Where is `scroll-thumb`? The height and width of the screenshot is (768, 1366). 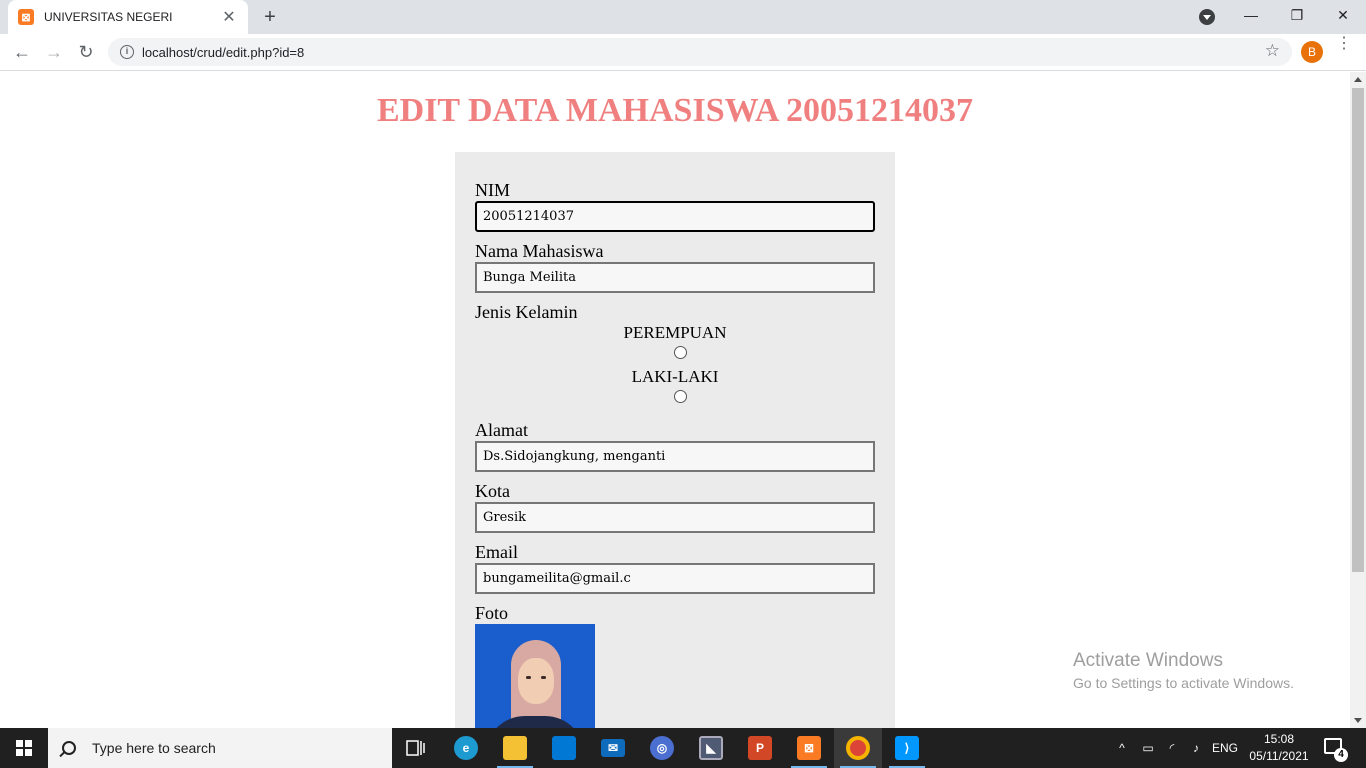 scroll-thumb is located at coordinates (1358, 330).